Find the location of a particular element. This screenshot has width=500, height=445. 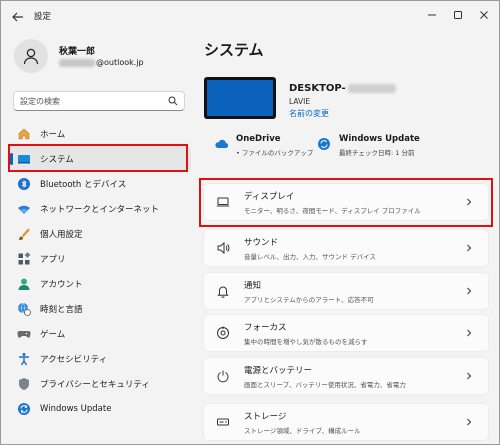

device-thumbnail is located at coordinates (240, 98).